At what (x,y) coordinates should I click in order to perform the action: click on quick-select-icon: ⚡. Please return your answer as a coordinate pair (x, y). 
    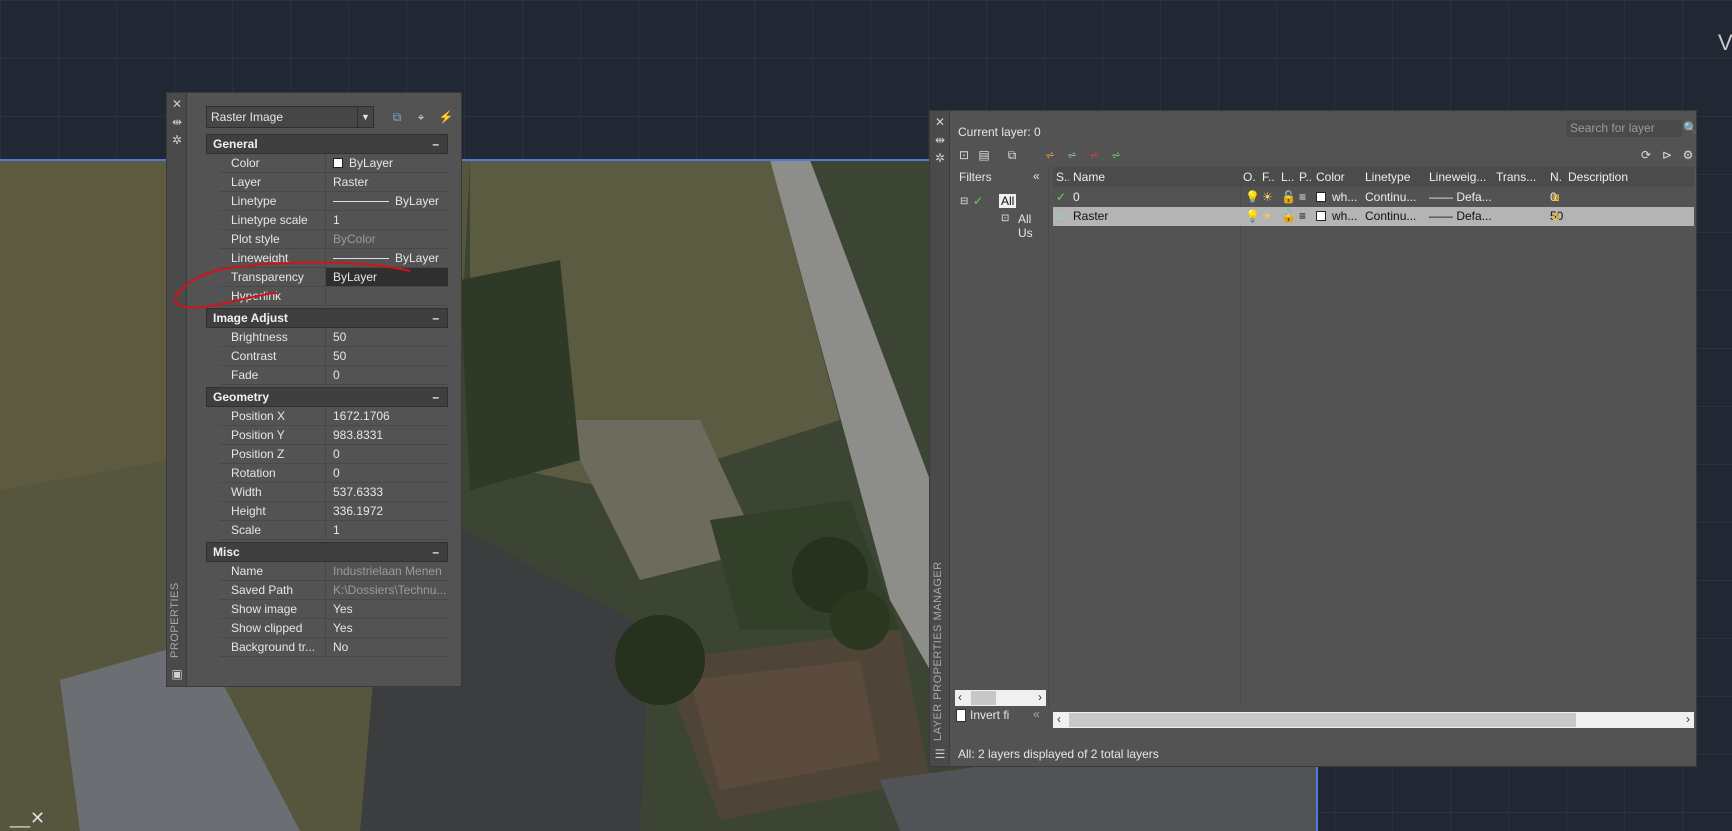
    Looking at the image, I should click on (446, 117).